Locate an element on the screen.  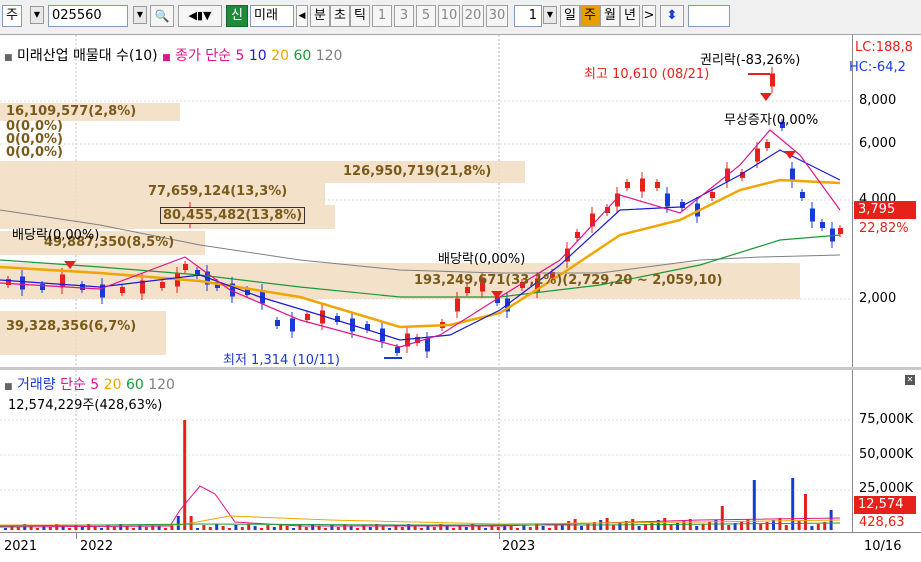
period-minute-label: 분 is located at coordinates (320, 15).